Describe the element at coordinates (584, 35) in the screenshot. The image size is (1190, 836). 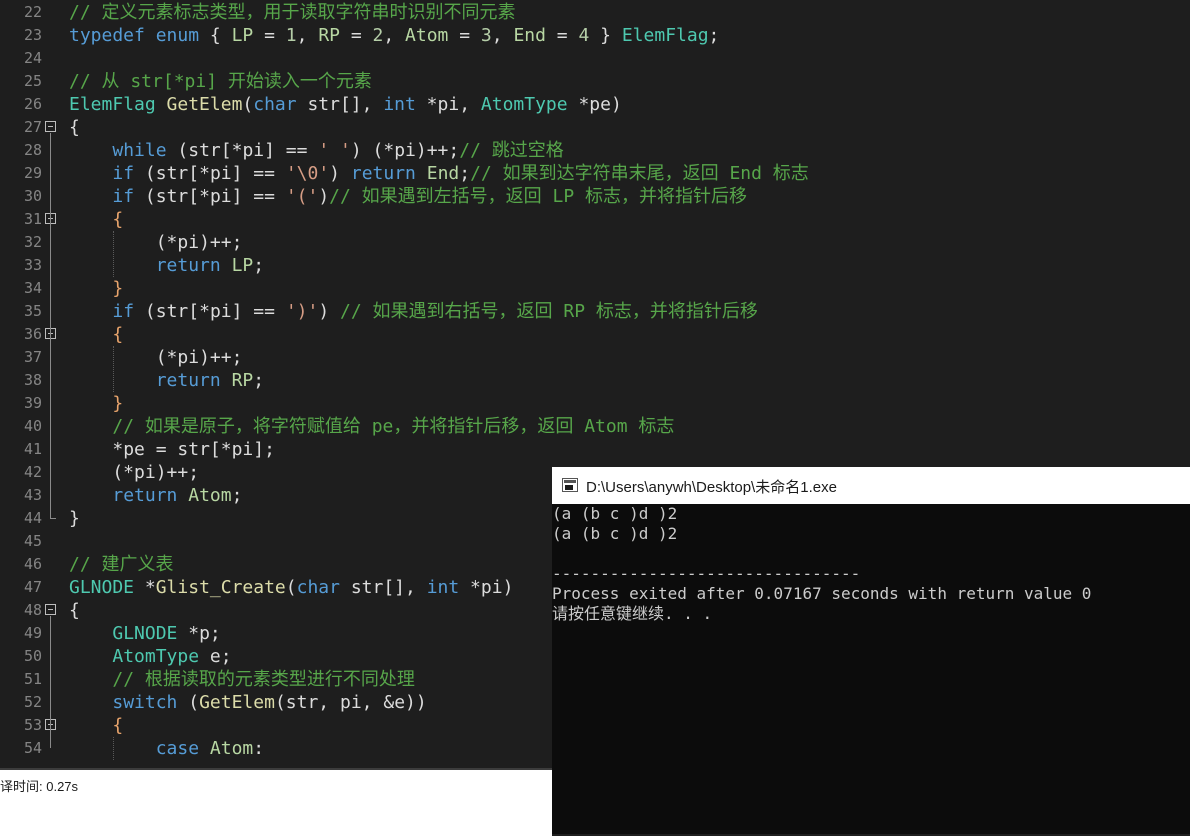
I see `code-token: 4` at that location.